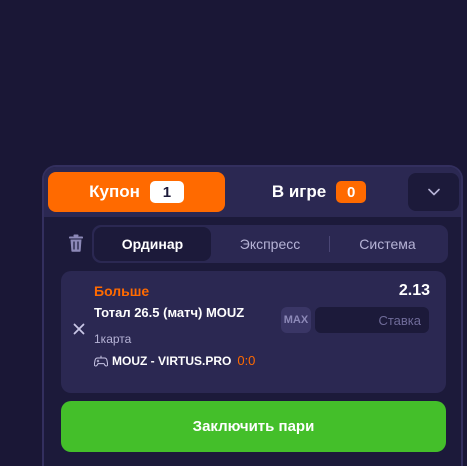  I want to click on mode-system: Система, so click(387, 244).